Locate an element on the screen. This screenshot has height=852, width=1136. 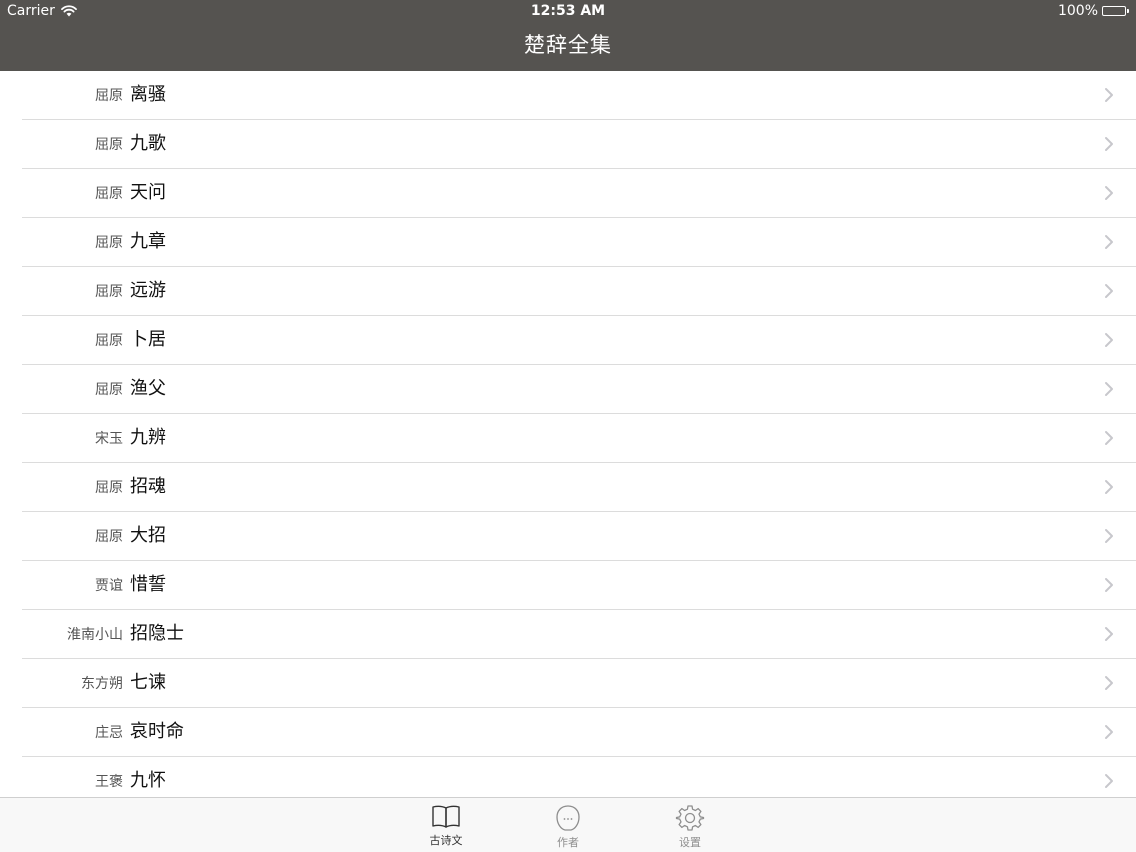
poem-author: 宋玉 is located at coordinates (109, 439).